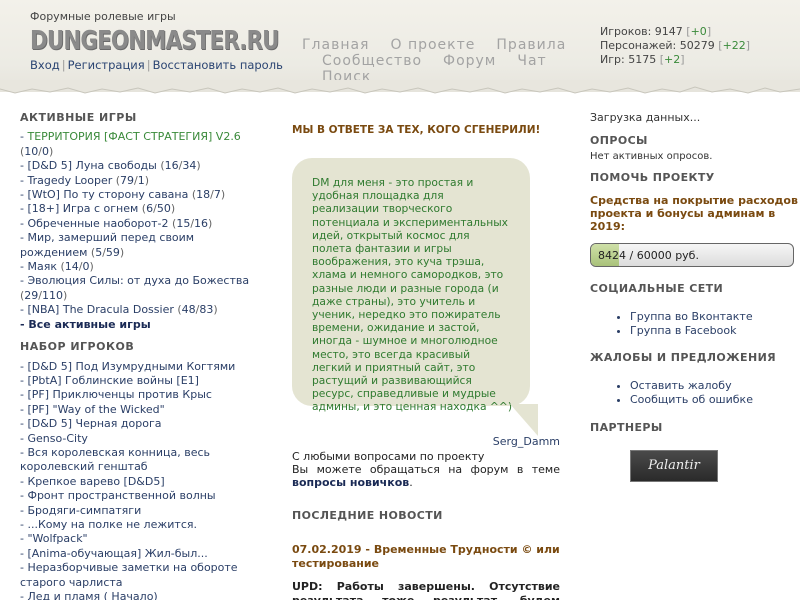 The height and width of the screenshot is (600, 800). Describe the element at coordinates (135, 381) in the screenshot. I see `recruit-game-item: - [PbtA] Гоблинские войны [E1]` at that location.